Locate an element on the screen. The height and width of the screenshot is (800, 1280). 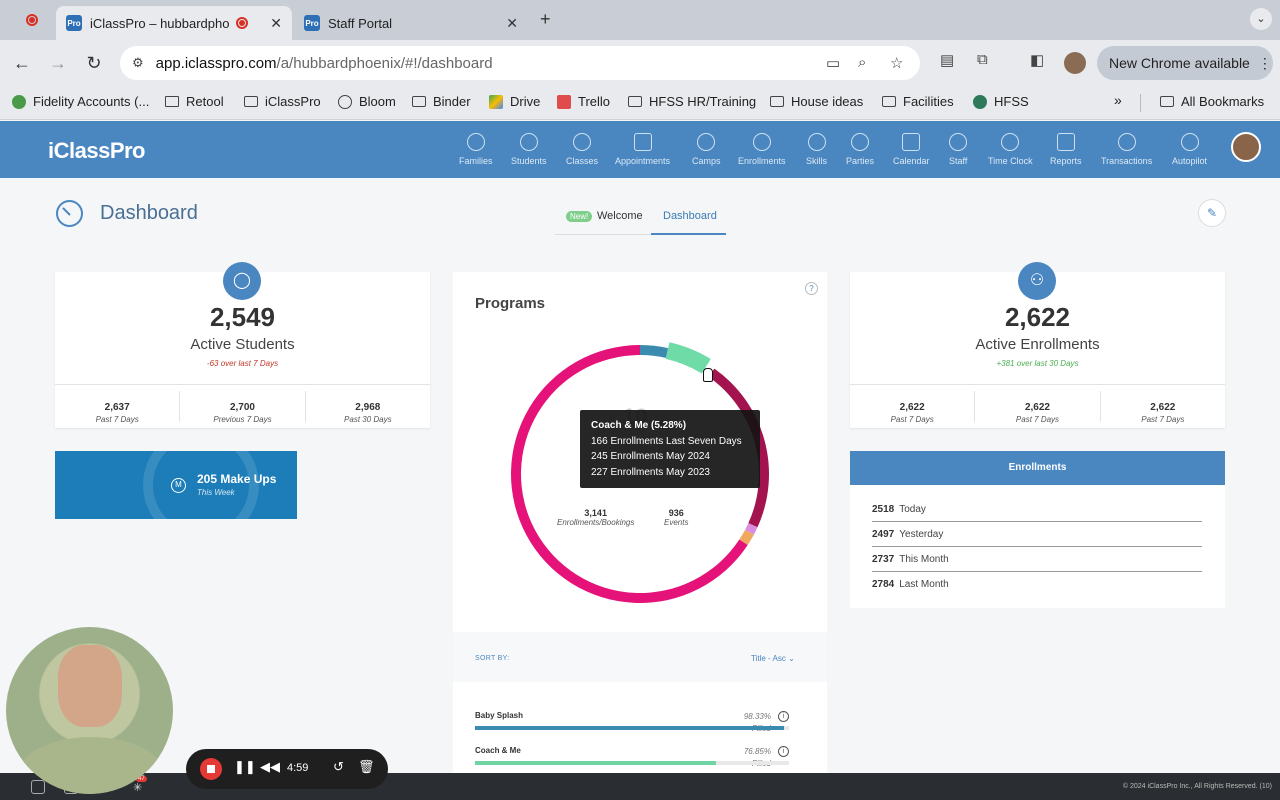
tab-iclasspro: Pro iClassPro – hubbardphoenix ✕ is located at coordinates (174, 23).